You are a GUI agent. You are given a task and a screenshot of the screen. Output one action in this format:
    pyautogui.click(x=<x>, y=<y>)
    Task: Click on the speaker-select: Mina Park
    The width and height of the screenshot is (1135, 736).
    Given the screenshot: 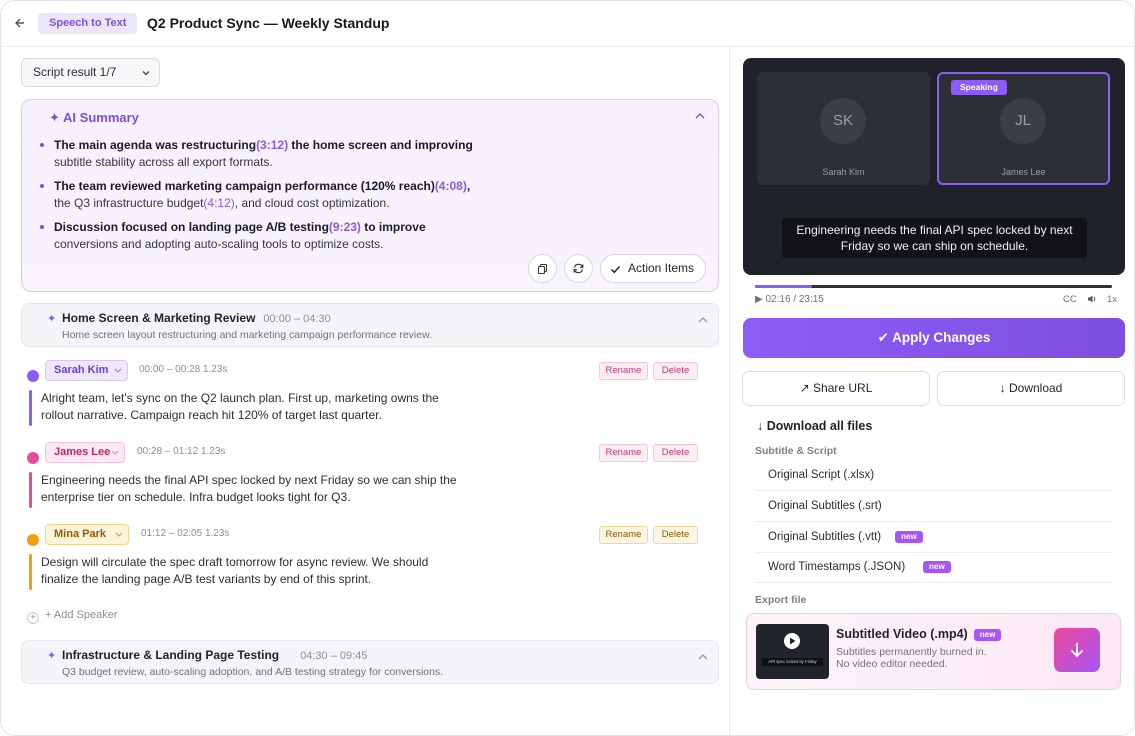 What is the action you would take?
    pyautogui.click(x=87, y=534)
    